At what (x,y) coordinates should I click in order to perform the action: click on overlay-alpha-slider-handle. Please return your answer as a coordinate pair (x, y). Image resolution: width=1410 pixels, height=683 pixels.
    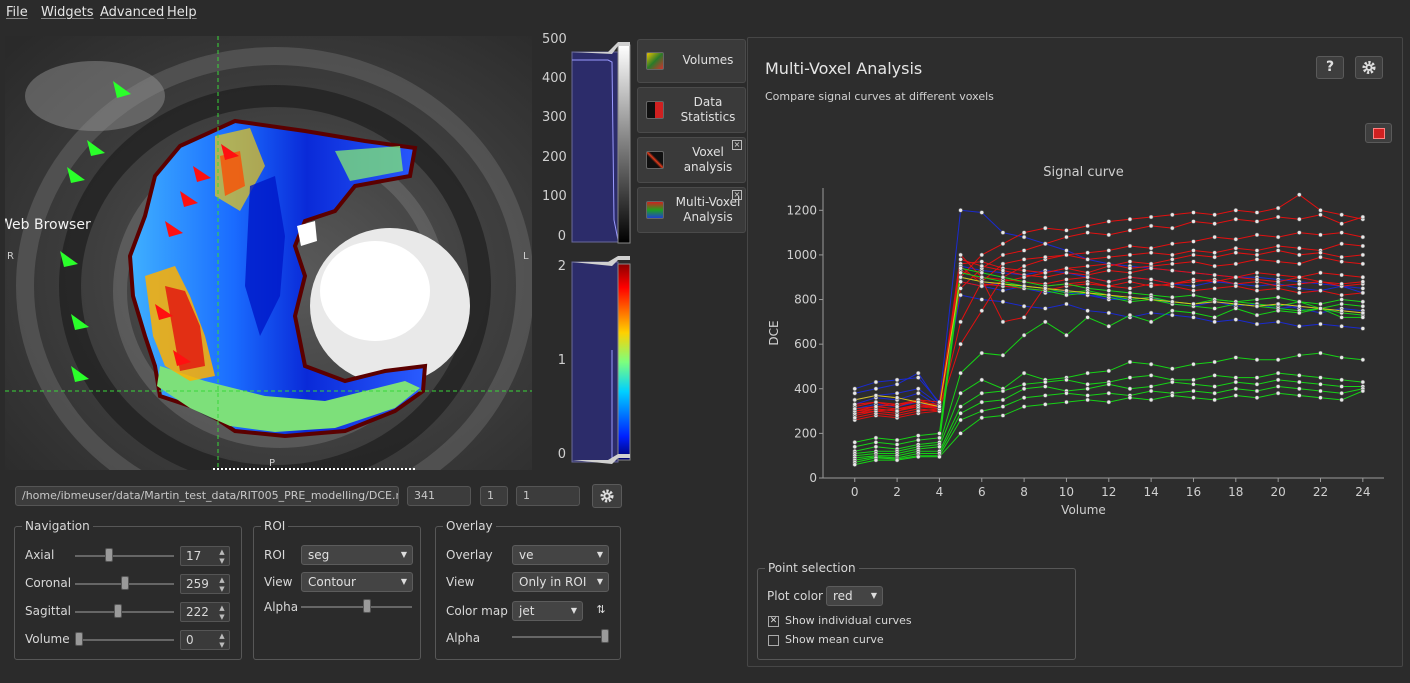
    Looking at the image, I should click on (605, 636).